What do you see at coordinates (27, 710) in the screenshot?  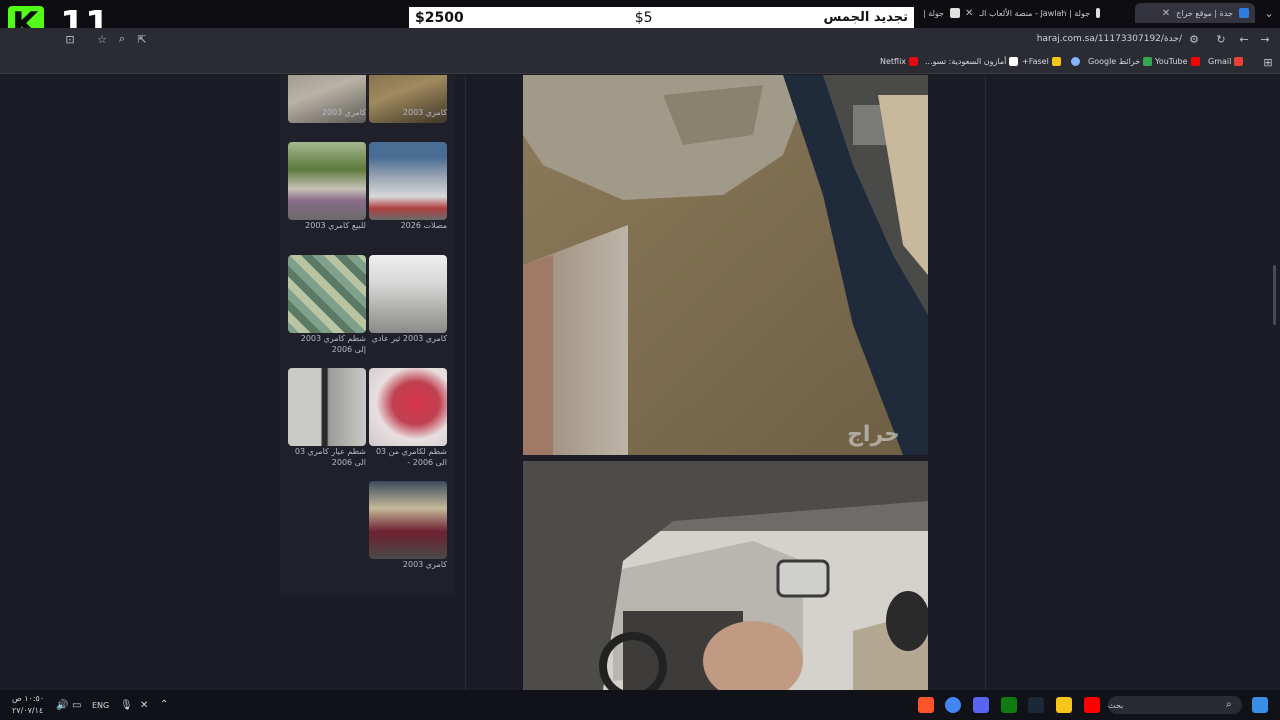 I see `clock-date: ٢٧/٠٧/١٤` at bounding box center [27, 710].